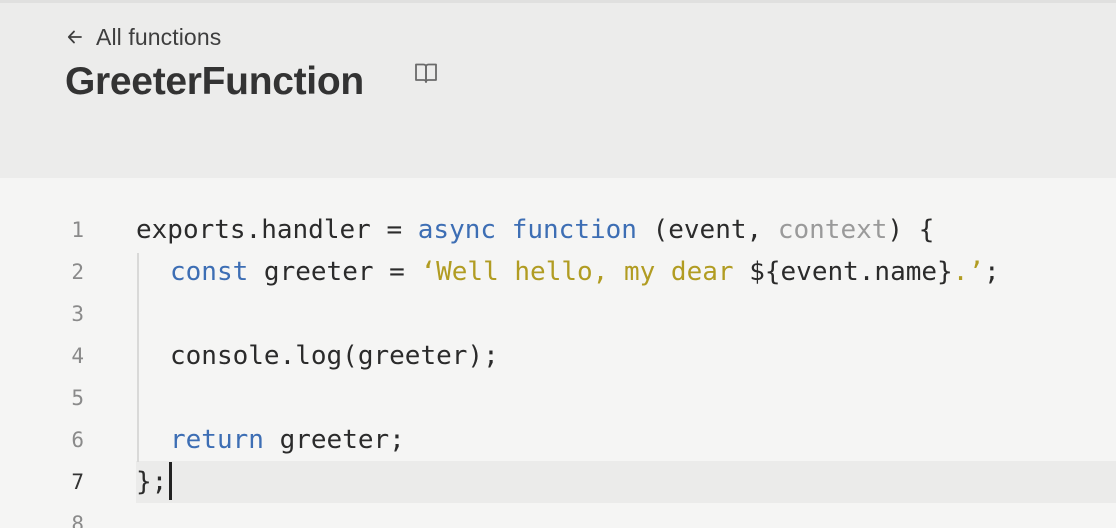 Image resolution: width=1116 pixels, height=528 pixels. What do you see at coordinates (626, 356) in the screenshot?
I see `code-line-content: console.log(greeter);` at bounding box center [626, 356].